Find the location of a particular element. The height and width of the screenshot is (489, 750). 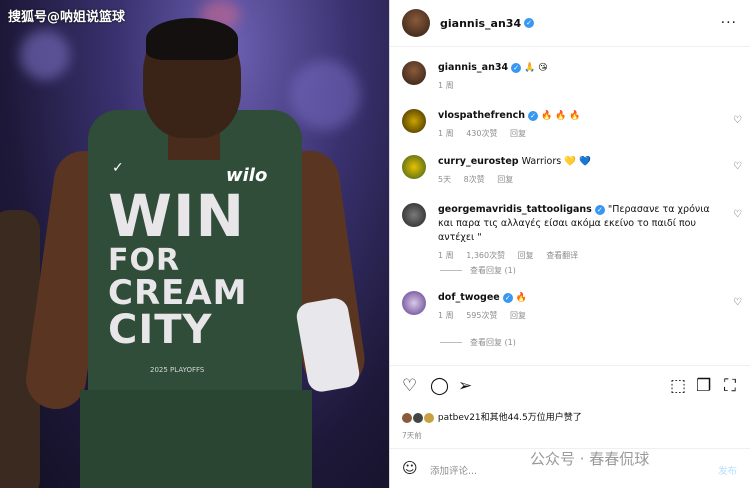

shorts is located at coordinates (196, 439).